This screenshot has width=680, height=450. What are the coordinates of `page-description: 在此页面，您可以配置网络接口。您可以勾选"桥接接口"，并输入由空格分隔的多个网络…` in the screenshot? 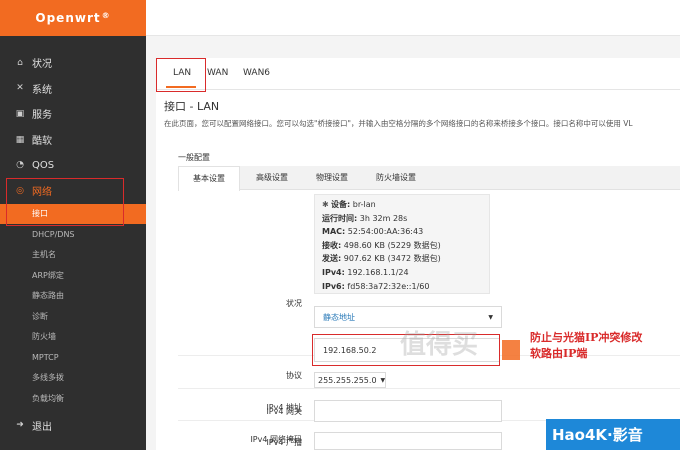 It's located at (398, 123).